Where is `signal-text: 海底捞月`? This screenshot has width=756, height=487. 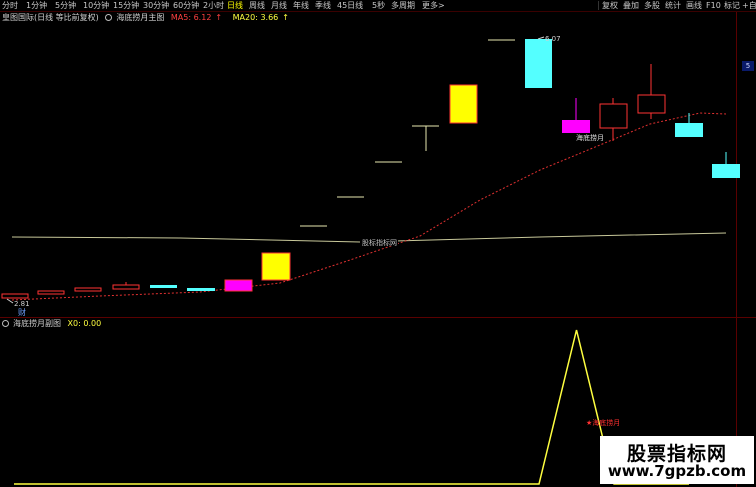 signal-text: 海底捞月 is located at coordinates (590, 137).